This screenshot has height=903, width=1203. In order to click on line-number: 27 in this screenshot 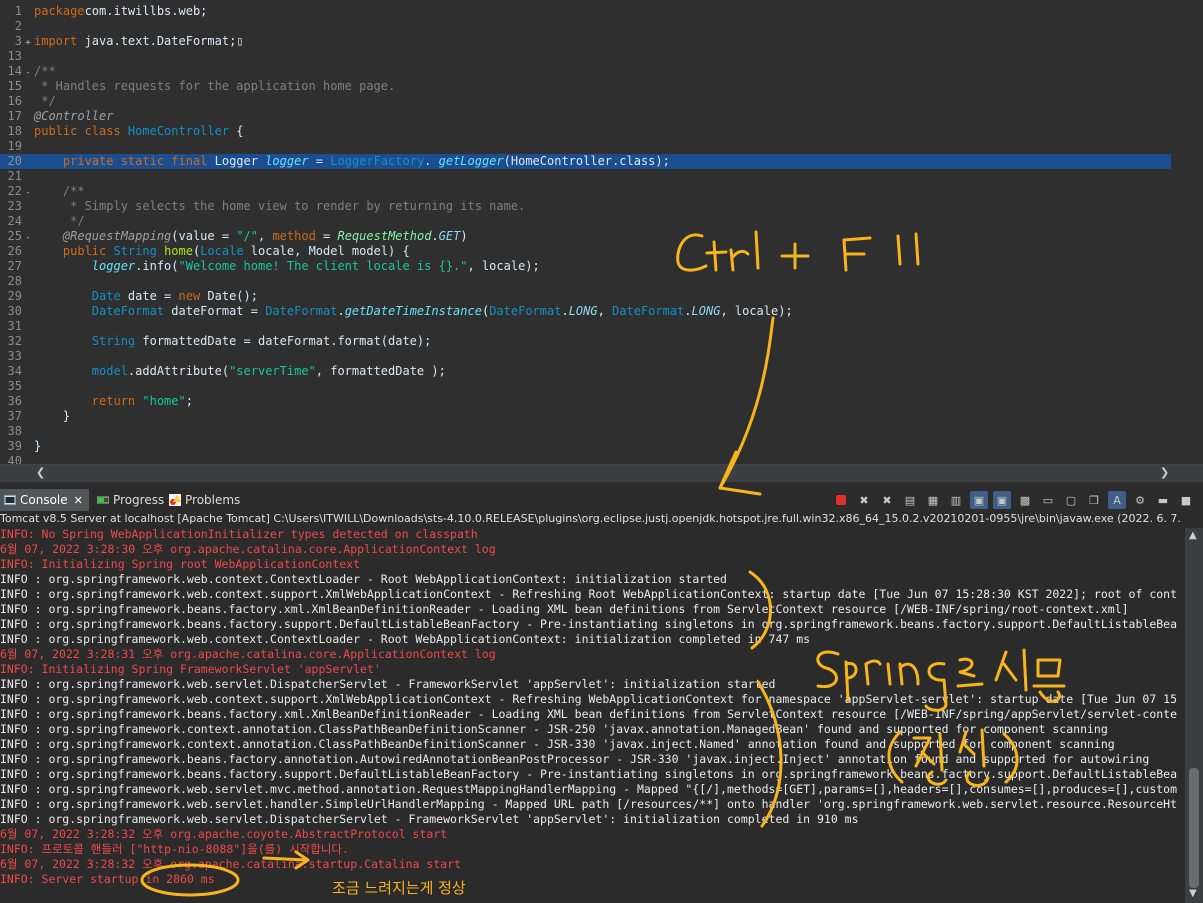, I will do `click(14, 266)`.